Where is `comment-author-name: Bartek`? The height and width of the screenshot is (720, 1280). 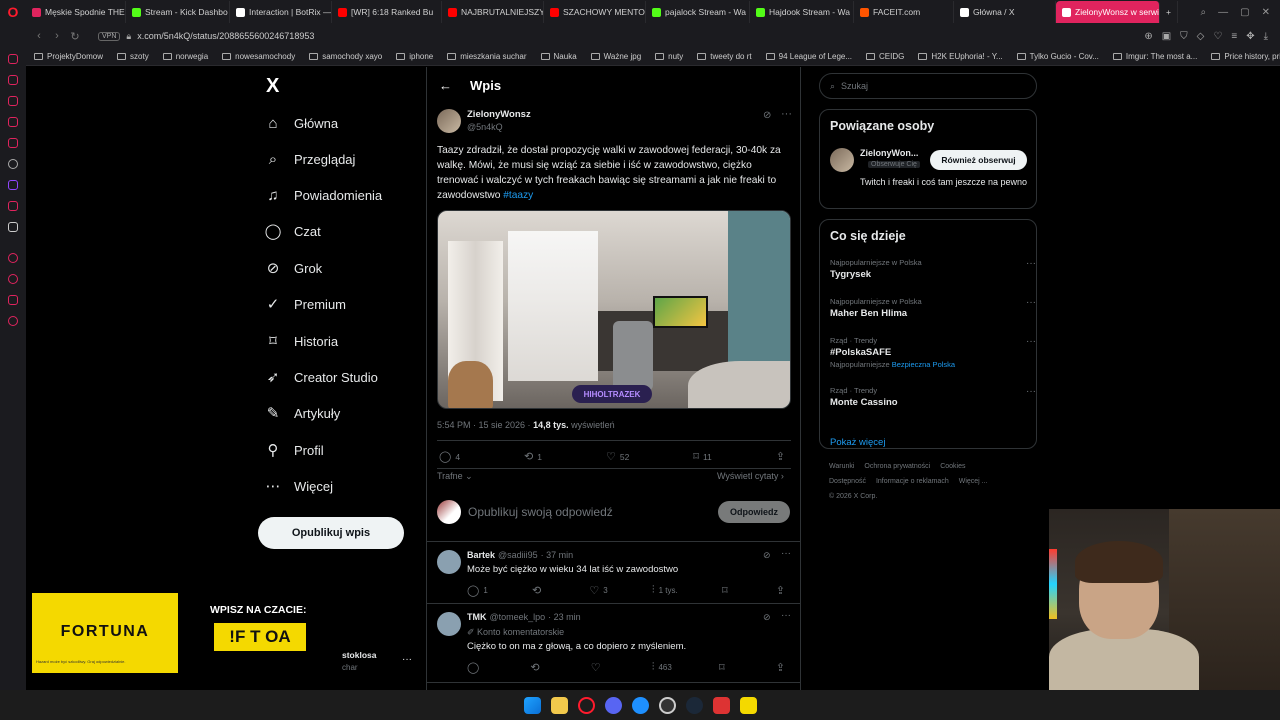 comment-author-name: Bartek is located at coordinates (481, 555).